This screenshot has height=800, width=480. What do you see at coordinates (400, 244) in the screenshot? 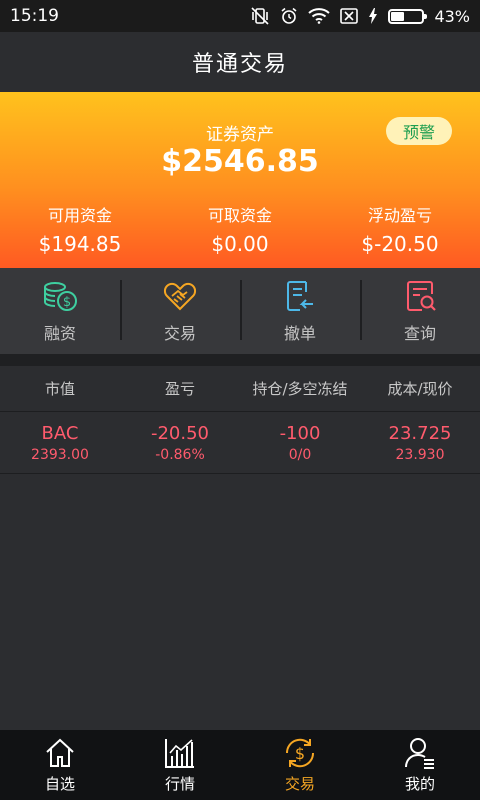
I see `stat-value: $-20.50` at bounding box center [400, 244].